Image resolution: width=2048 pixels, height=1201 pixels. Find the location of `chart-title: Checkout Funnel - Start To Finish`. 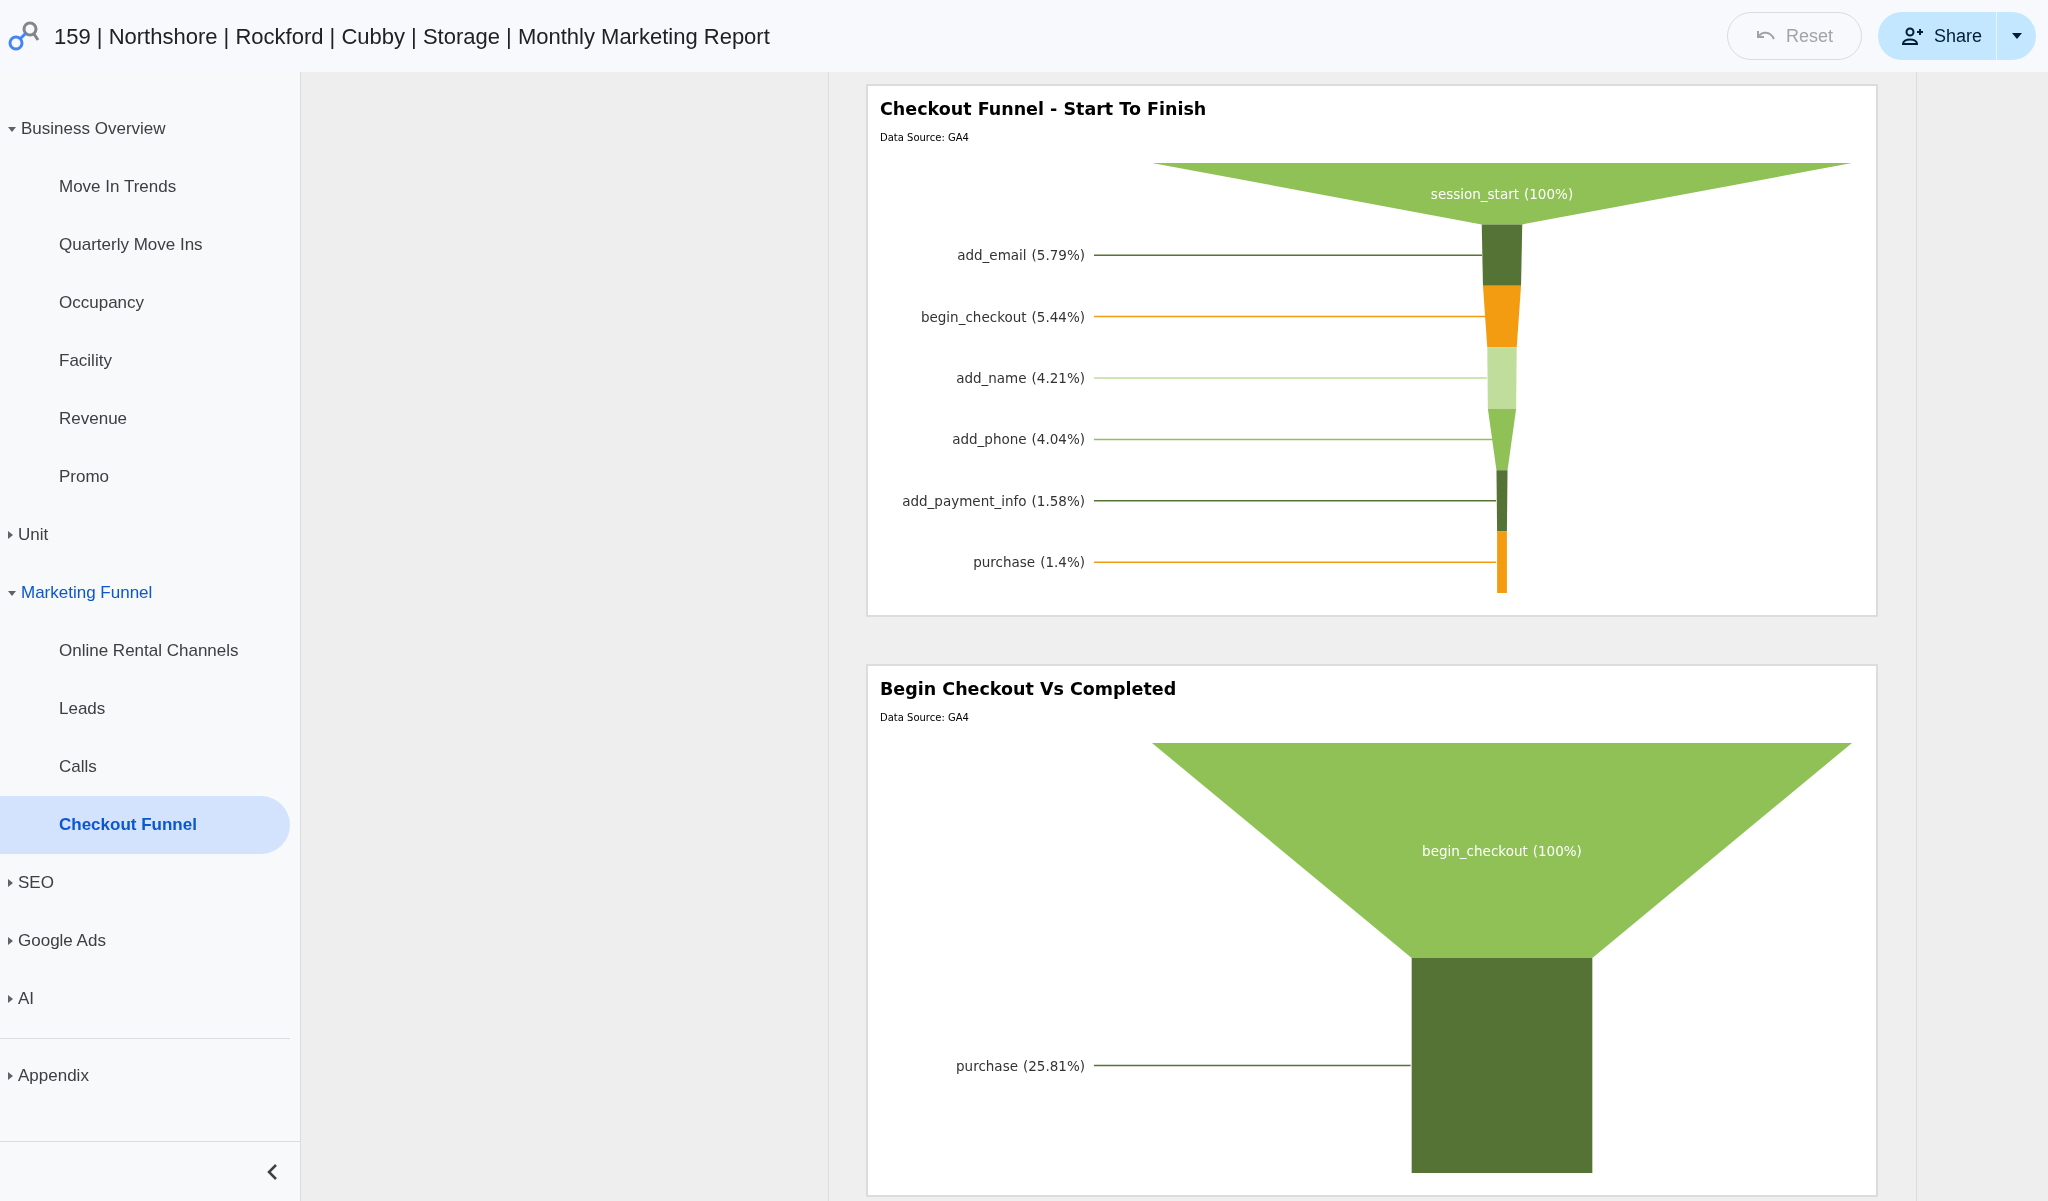

chart-title: Checkout Funnel - Start To Finish is located at coordinates (1044, 109).